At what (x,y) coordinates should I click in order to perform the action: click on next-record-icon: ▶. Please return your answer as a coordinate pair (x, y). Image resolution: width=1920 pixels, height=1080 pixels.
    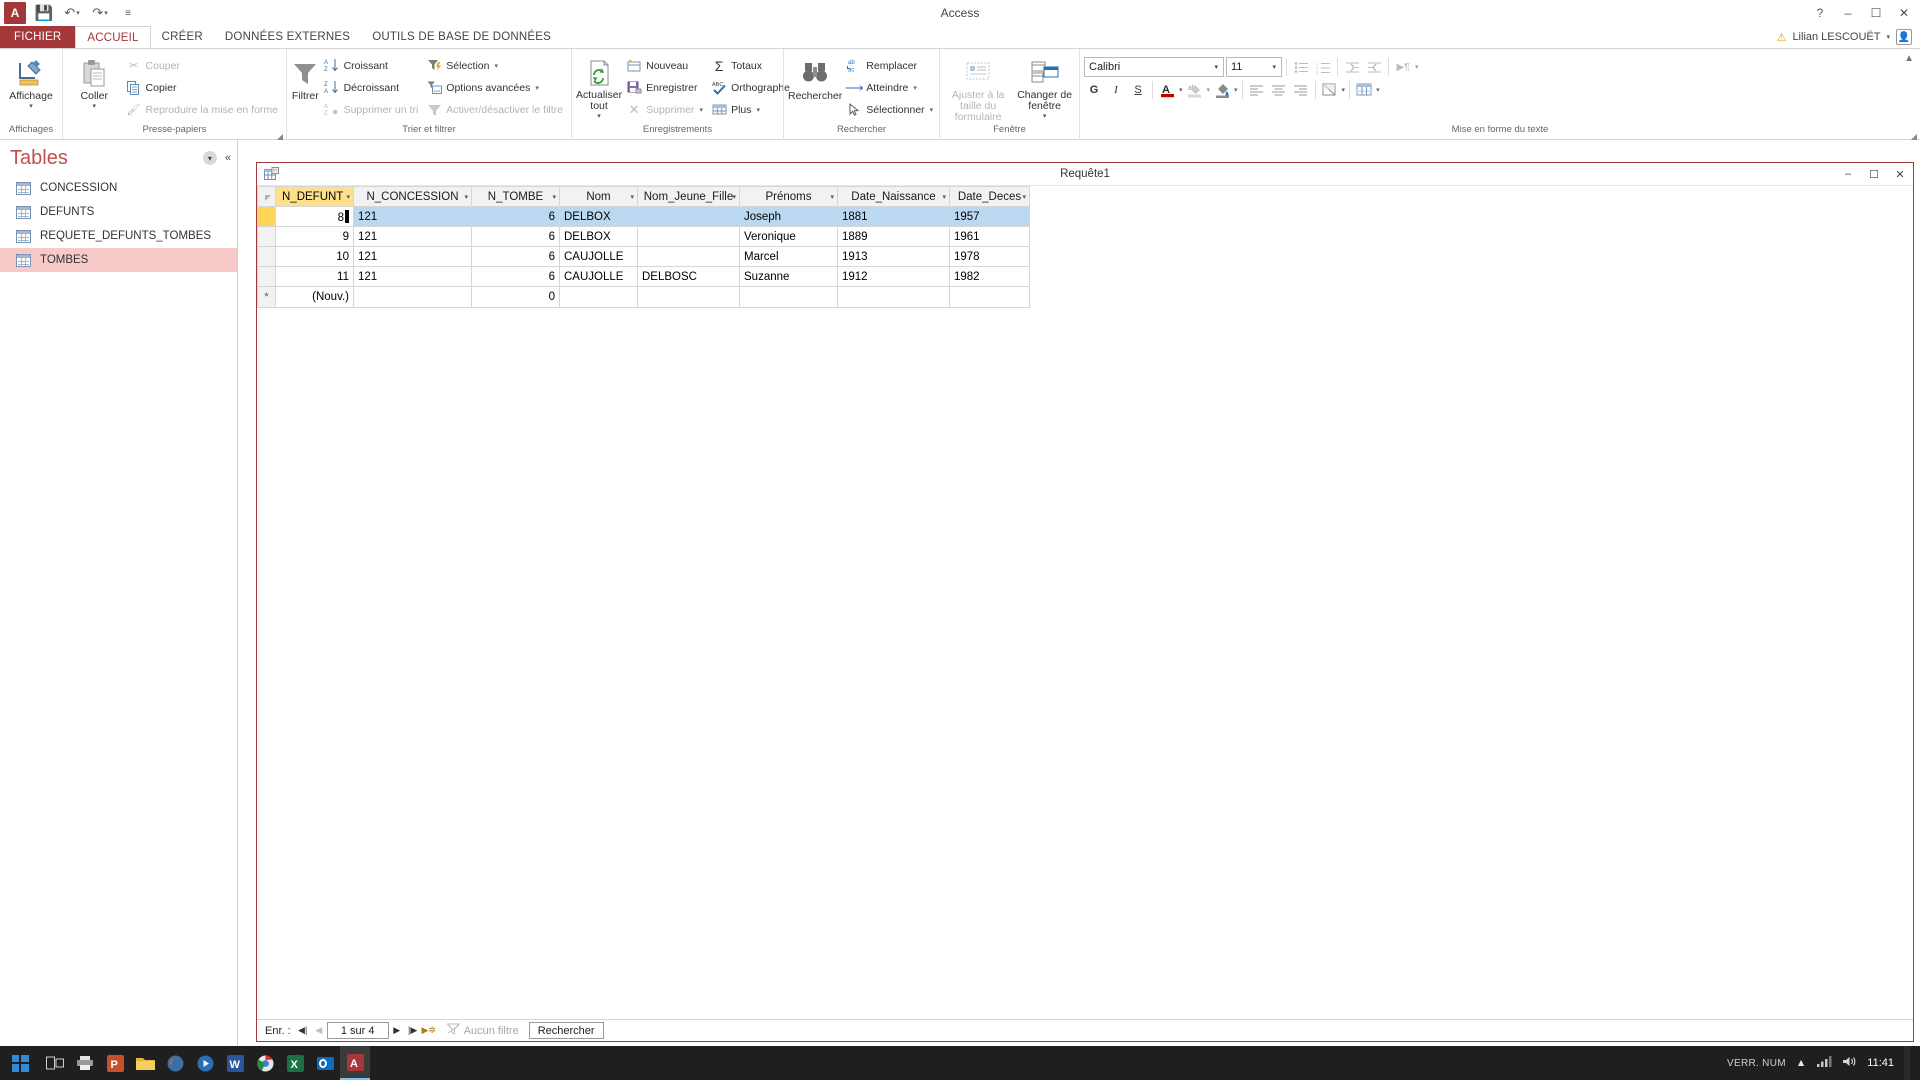
    Looking at the image, I should click on (397, 1031).